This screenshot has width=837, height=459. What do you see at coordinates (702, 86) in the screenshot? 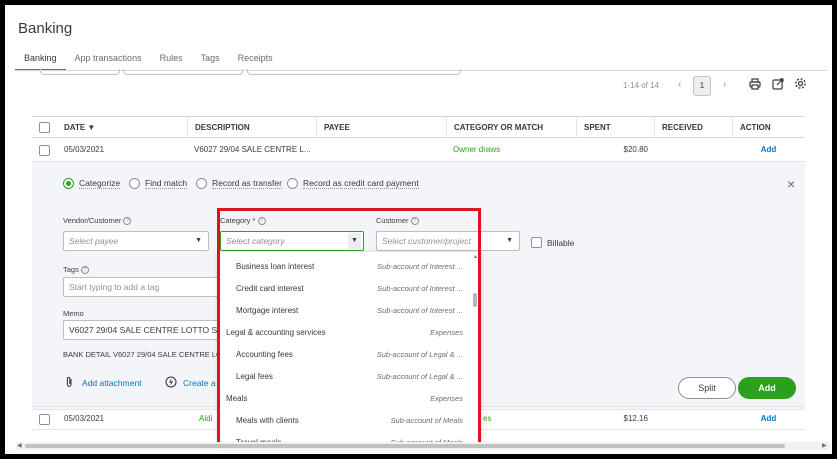
I see `current-page: 1` at bounding box center [702, 86].